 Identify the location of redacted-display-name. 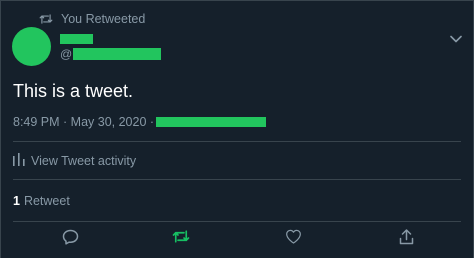
(76, 39).